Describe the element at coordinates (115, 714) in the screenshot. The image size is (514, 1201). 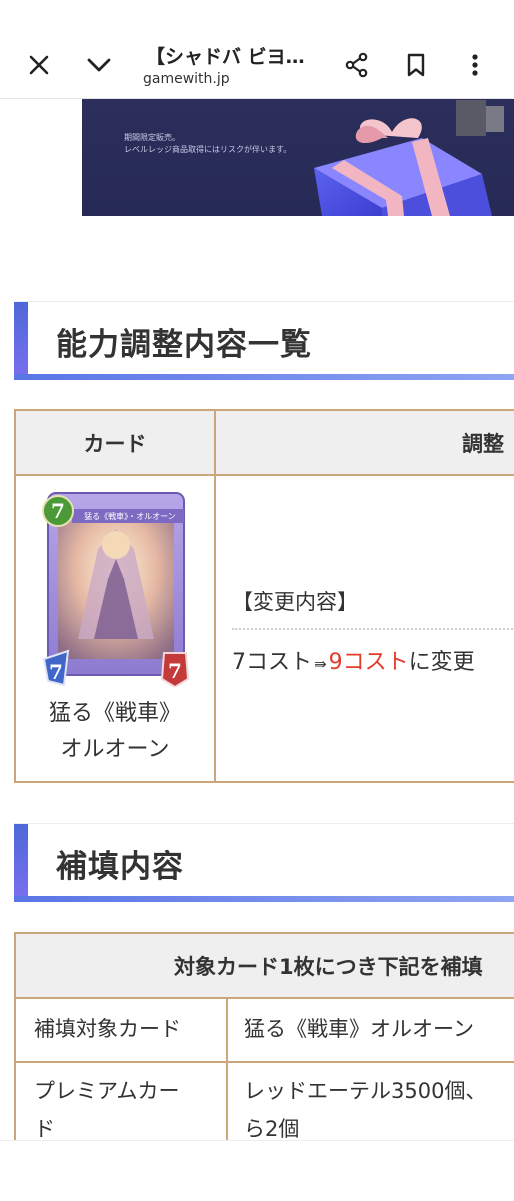
I see `card-name-line1: 猛る《戦車》` at that location.